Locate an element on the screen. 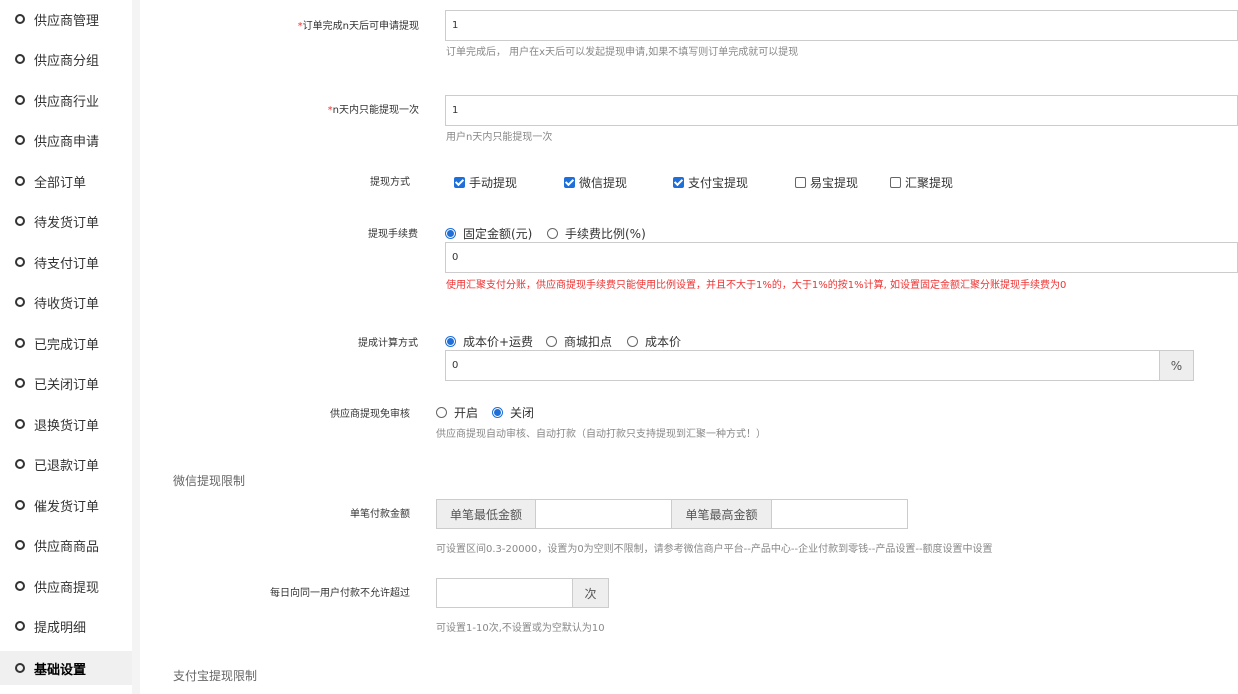 The height and width of the screenshot is (694, 1238). audit-label: 供应商提现免审核 is located at coordinates (370, 414).